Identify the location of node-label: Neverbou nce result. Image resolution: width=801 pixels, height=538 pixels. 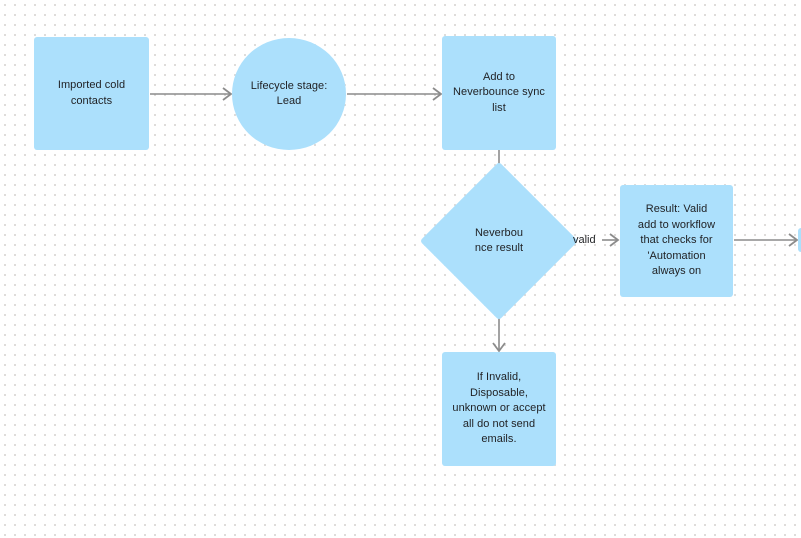
(499, 240).